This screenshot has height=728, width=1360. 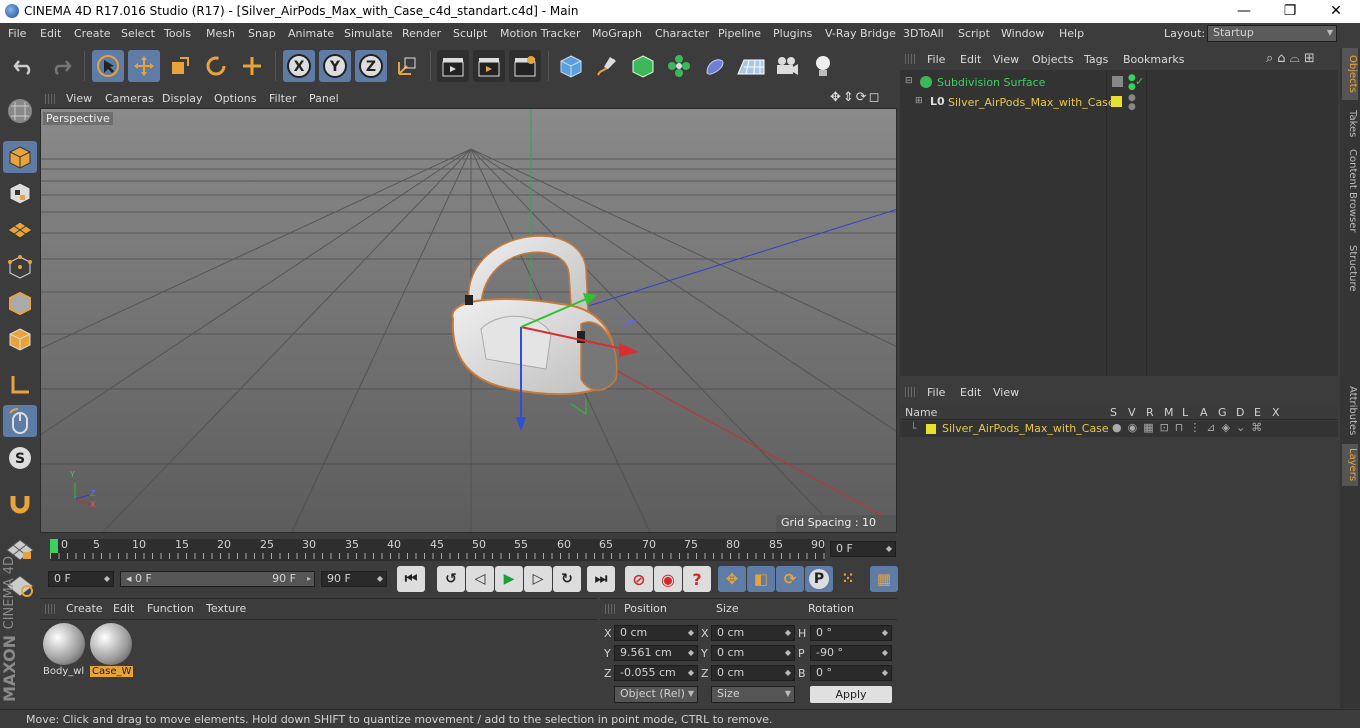 I want to click on coordinate-mode-select: Object (Rel) ▼, so click(x=656, y=694).